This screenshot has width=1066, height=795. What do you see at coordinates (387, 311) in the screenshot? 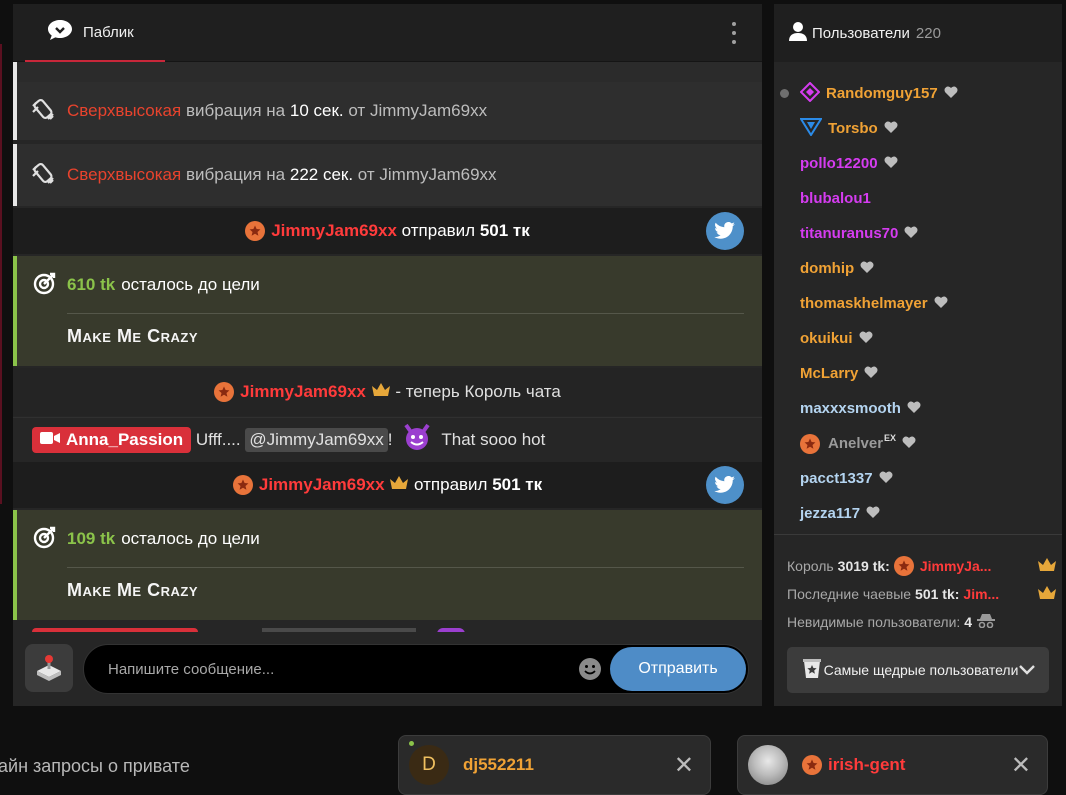
I see `goal-message: 610 tk осталось до цели Make Me Crazy` at bounding box center [387, 311].